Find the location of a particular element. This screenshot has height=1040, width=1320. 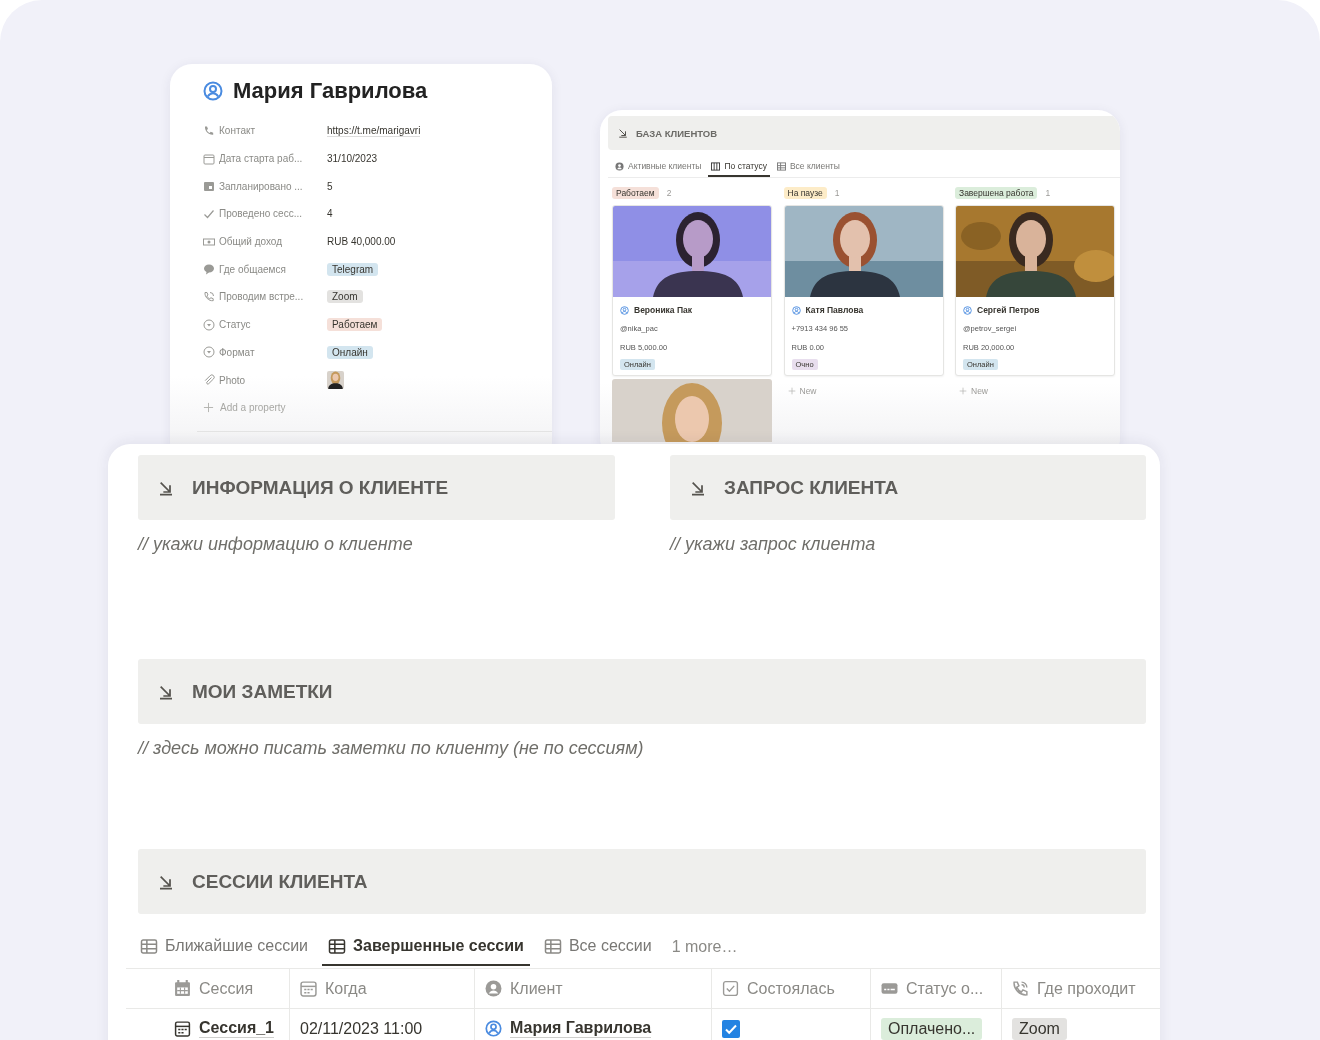

hint-text: // укажи запрос клиента is located at coordinates (773, 545).